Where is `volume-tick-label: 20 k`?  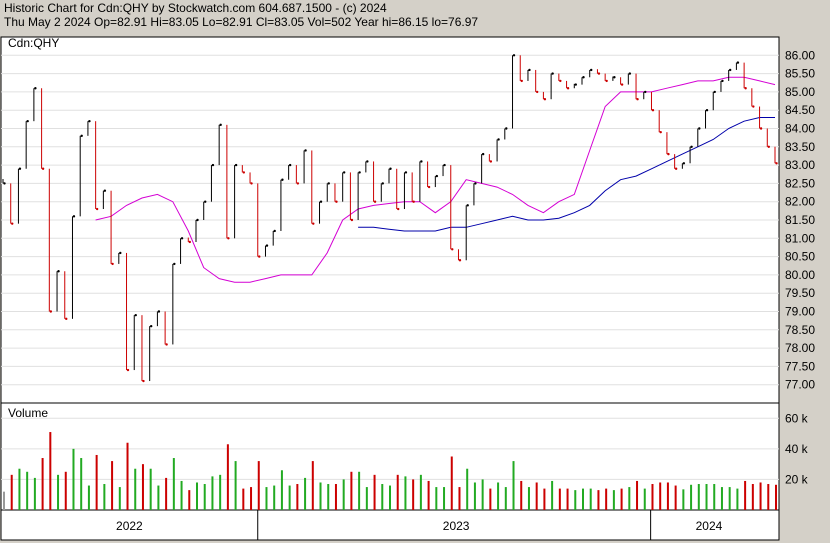 volume-tick-label: 20 k is located at coordinates (797, 479).